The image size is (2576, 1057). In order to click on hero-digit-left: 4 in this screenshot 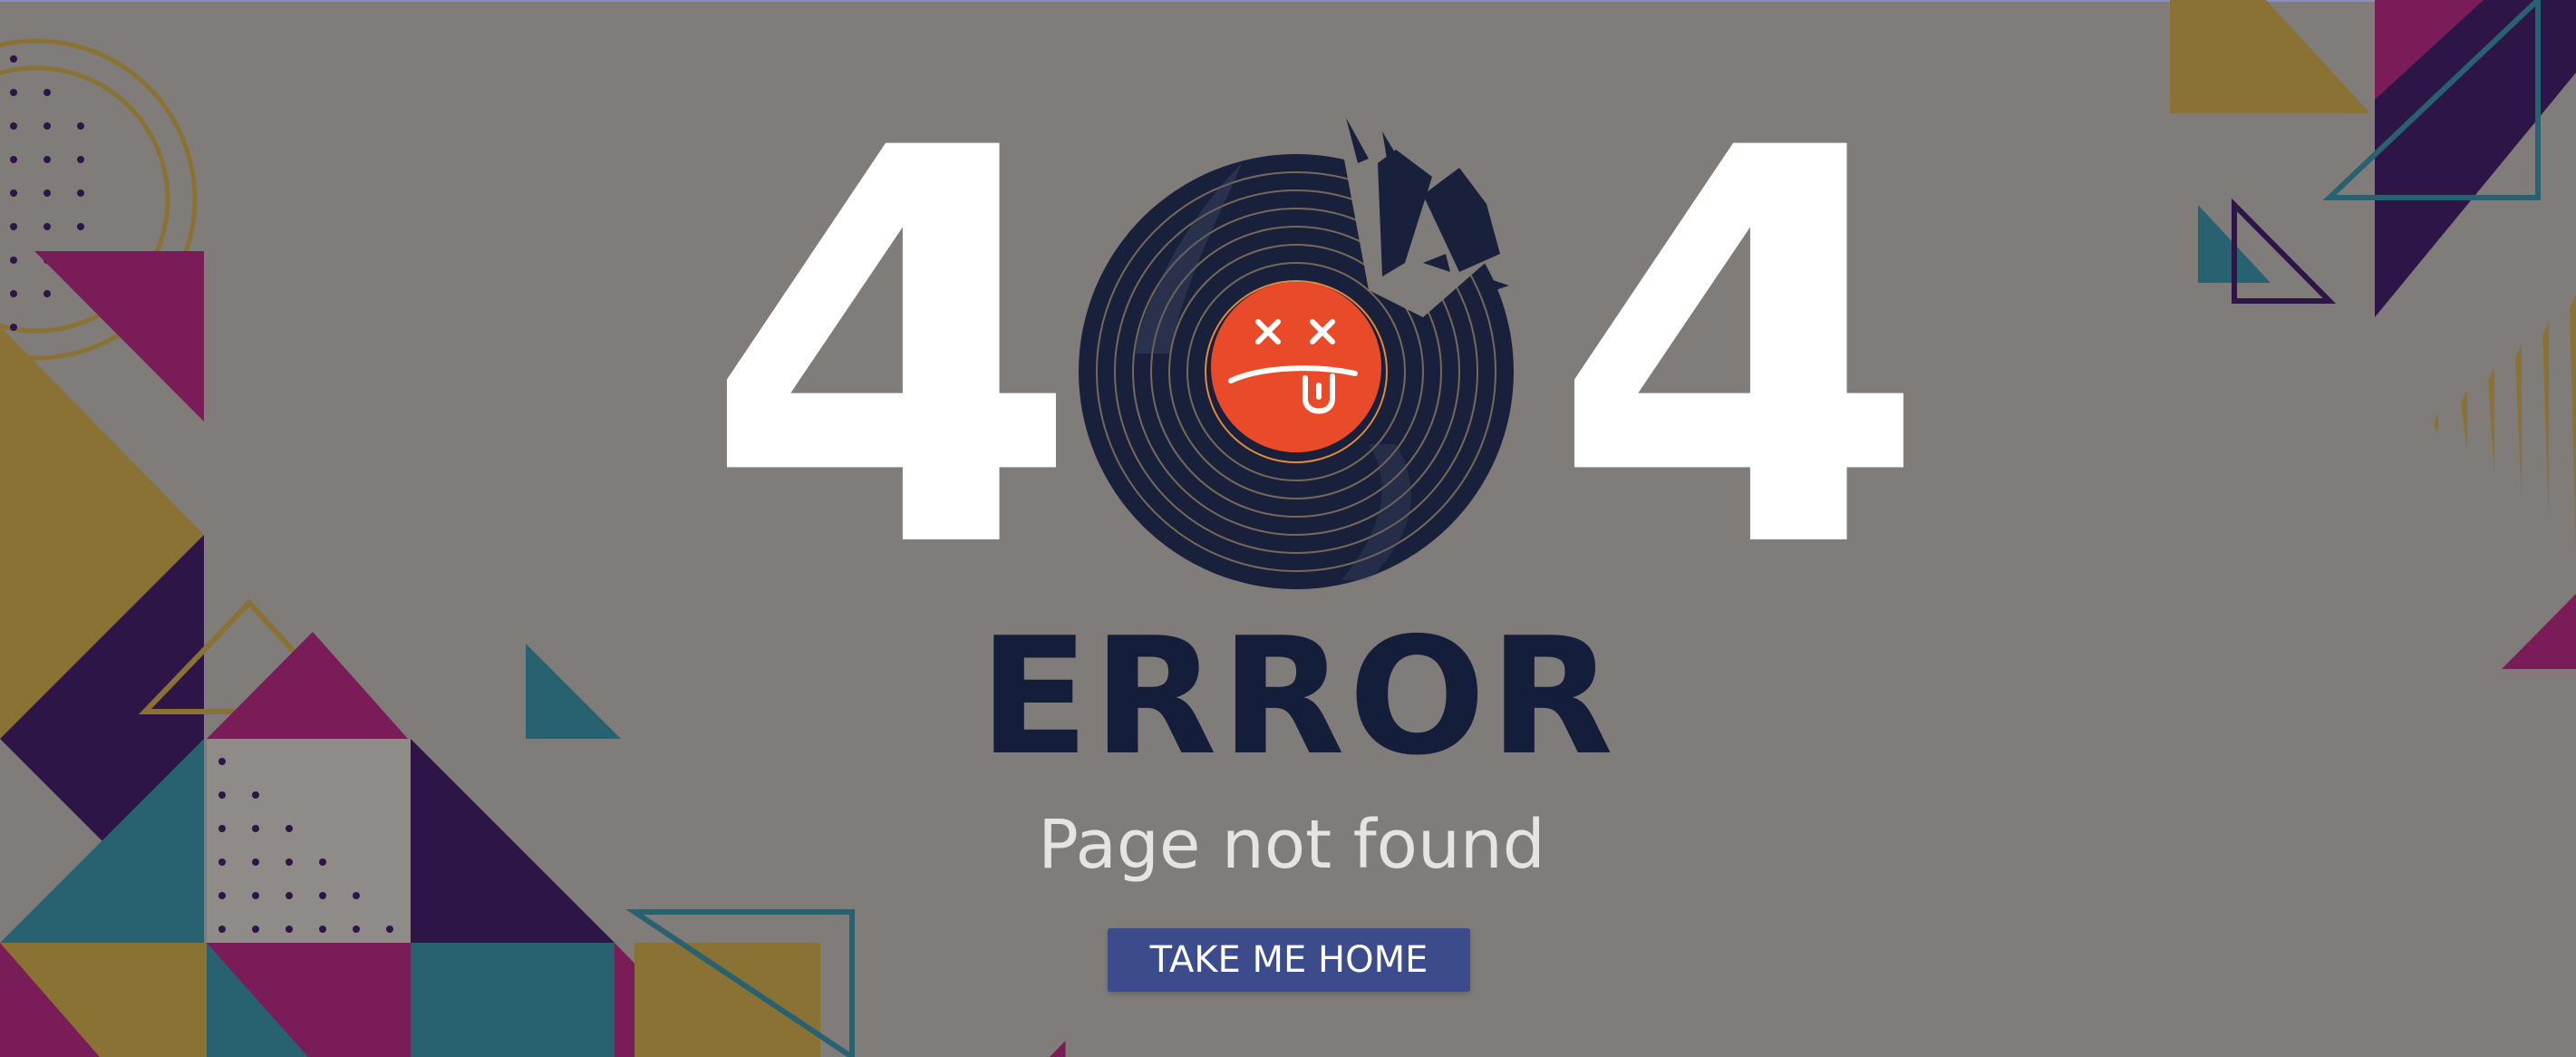, I will do `click(891, 351)`.